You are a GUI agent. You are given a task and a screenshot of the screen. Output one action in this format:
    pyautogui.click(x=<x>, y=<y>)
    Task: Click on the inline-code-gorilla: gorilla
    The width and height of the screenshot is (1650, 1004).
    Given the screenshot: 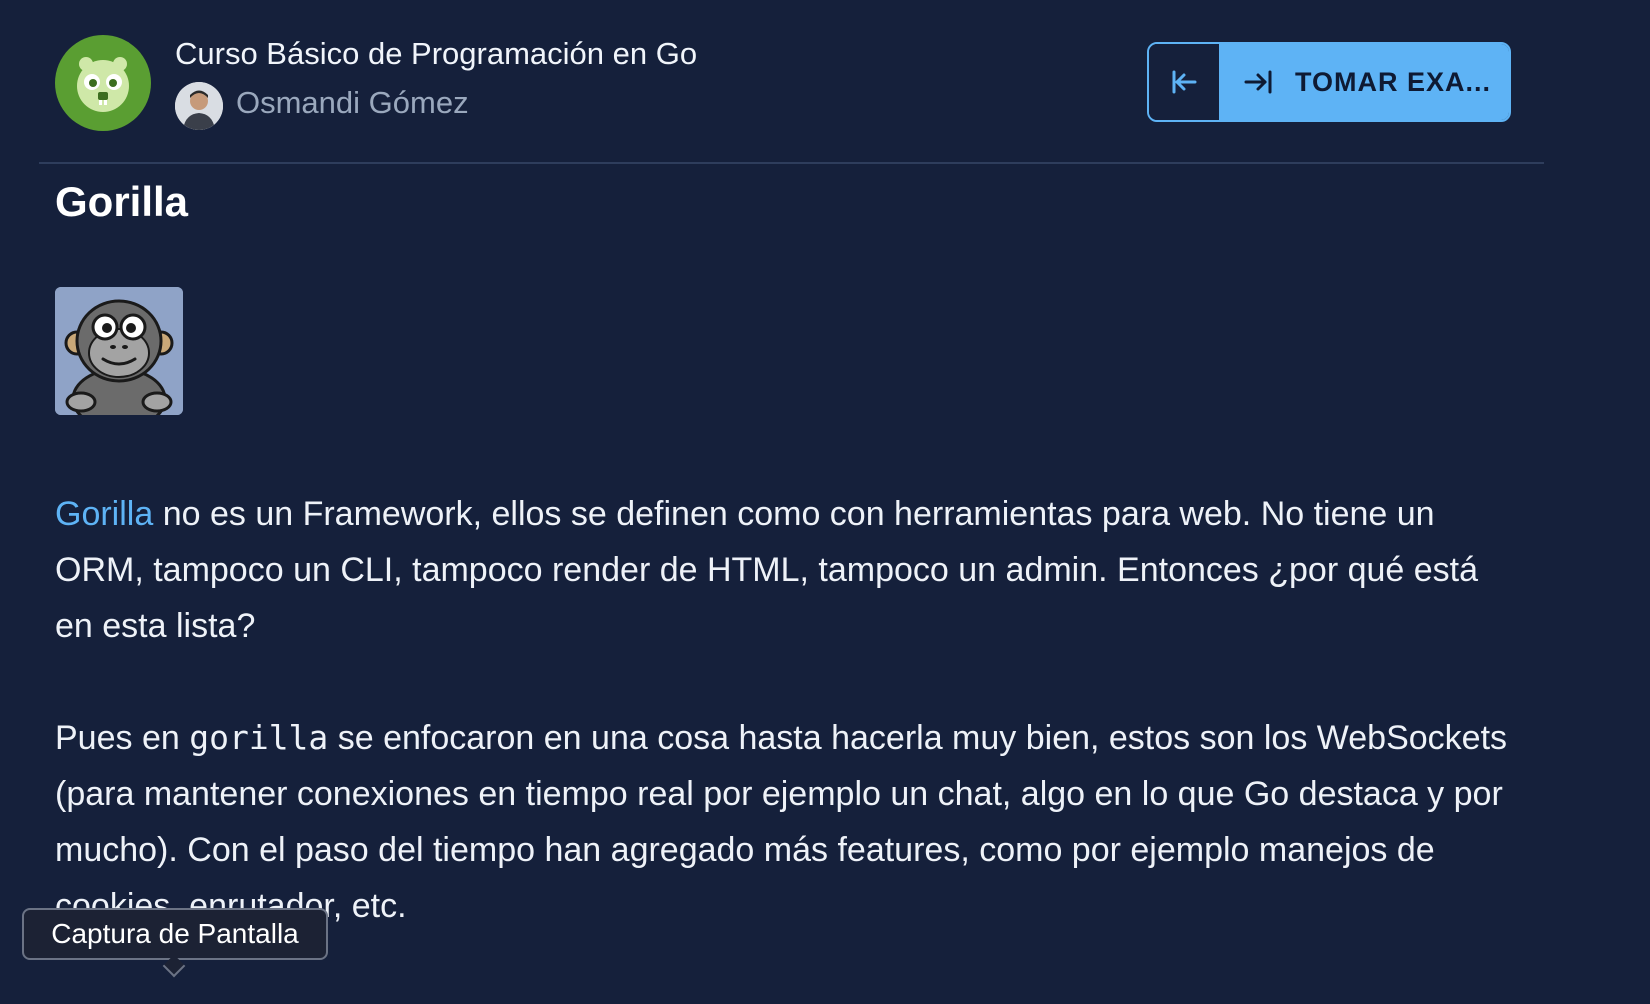 What is the action you would take?
    pyautogui.click(x=259, y=737)
    